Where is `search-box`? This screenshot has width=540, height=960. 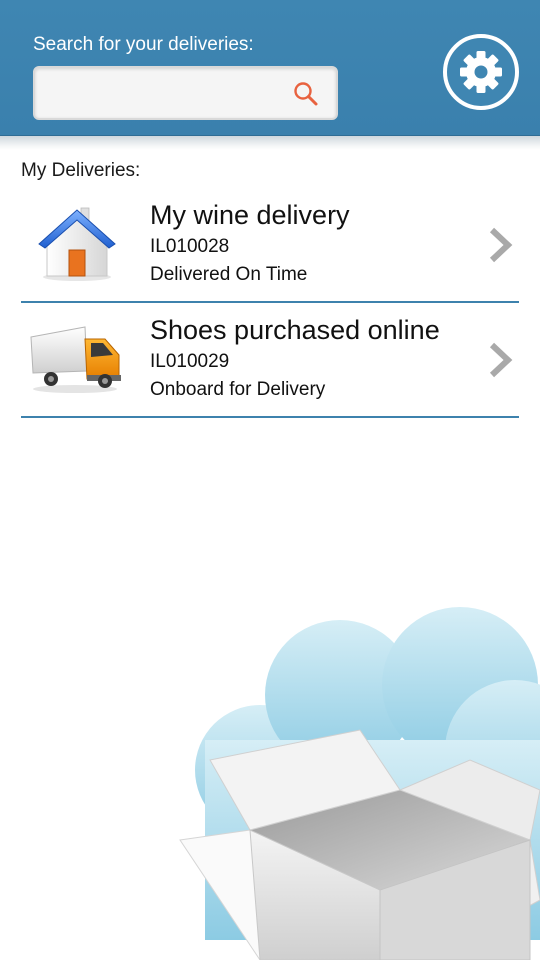 search-box is located at coordinates (185, 93).